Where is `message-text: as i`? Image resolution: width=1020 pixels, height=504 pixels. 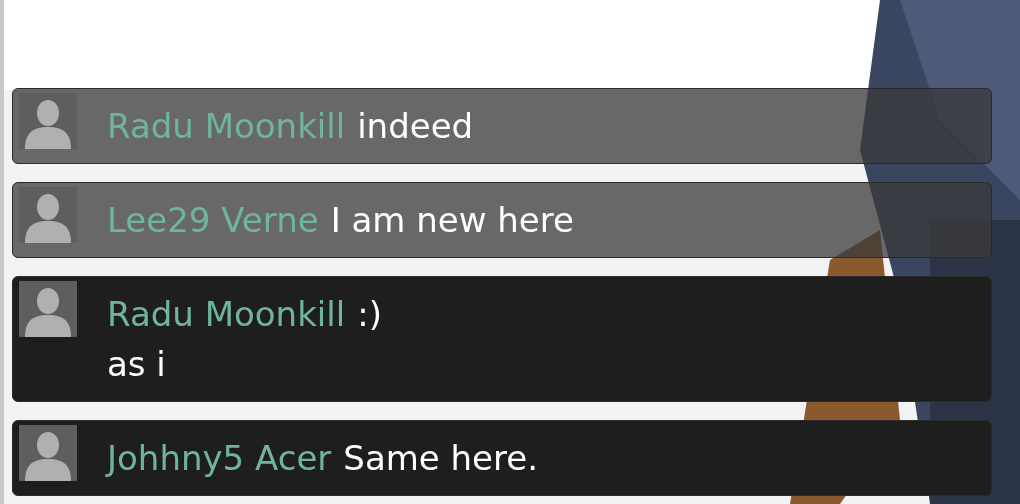
message-text: as i is located at coordinates (137, 364).